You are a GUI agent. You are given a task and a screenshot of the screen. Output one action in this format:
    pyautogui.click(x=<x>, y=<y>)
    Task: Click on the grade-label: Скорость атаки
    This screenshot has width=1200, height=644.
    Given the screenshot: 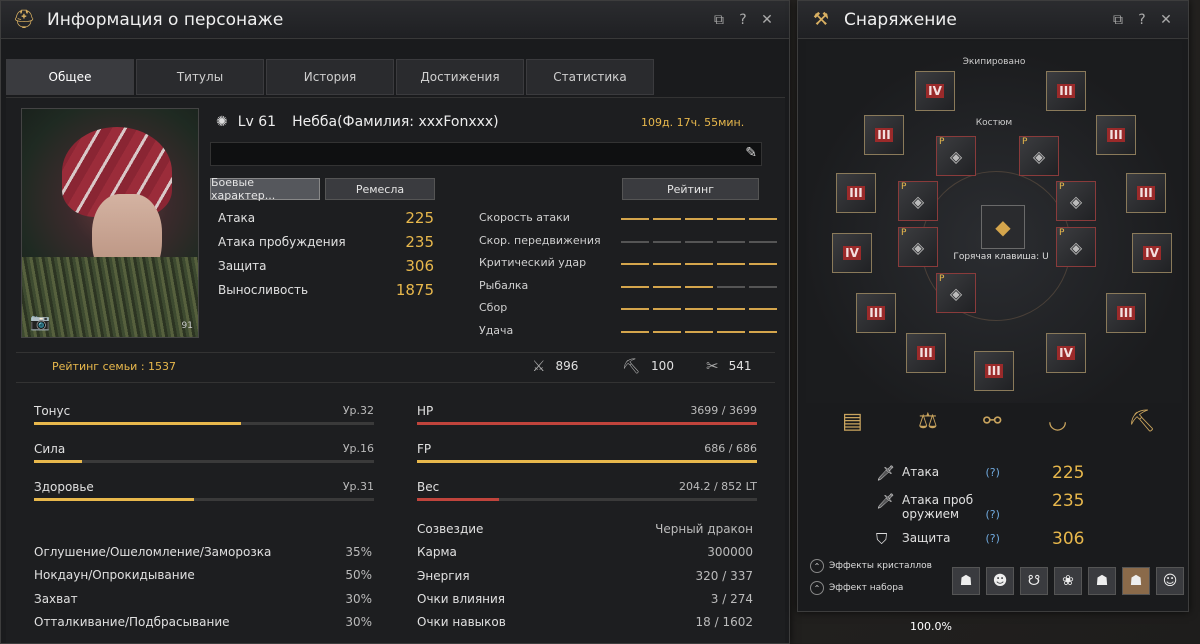 What is the action you would take?
    pyautogui.click(x=524, y=217)
    